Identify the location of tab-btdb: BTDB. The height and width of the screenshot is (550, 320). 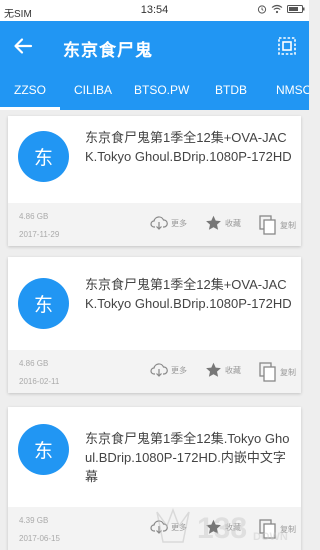
(231, 90).